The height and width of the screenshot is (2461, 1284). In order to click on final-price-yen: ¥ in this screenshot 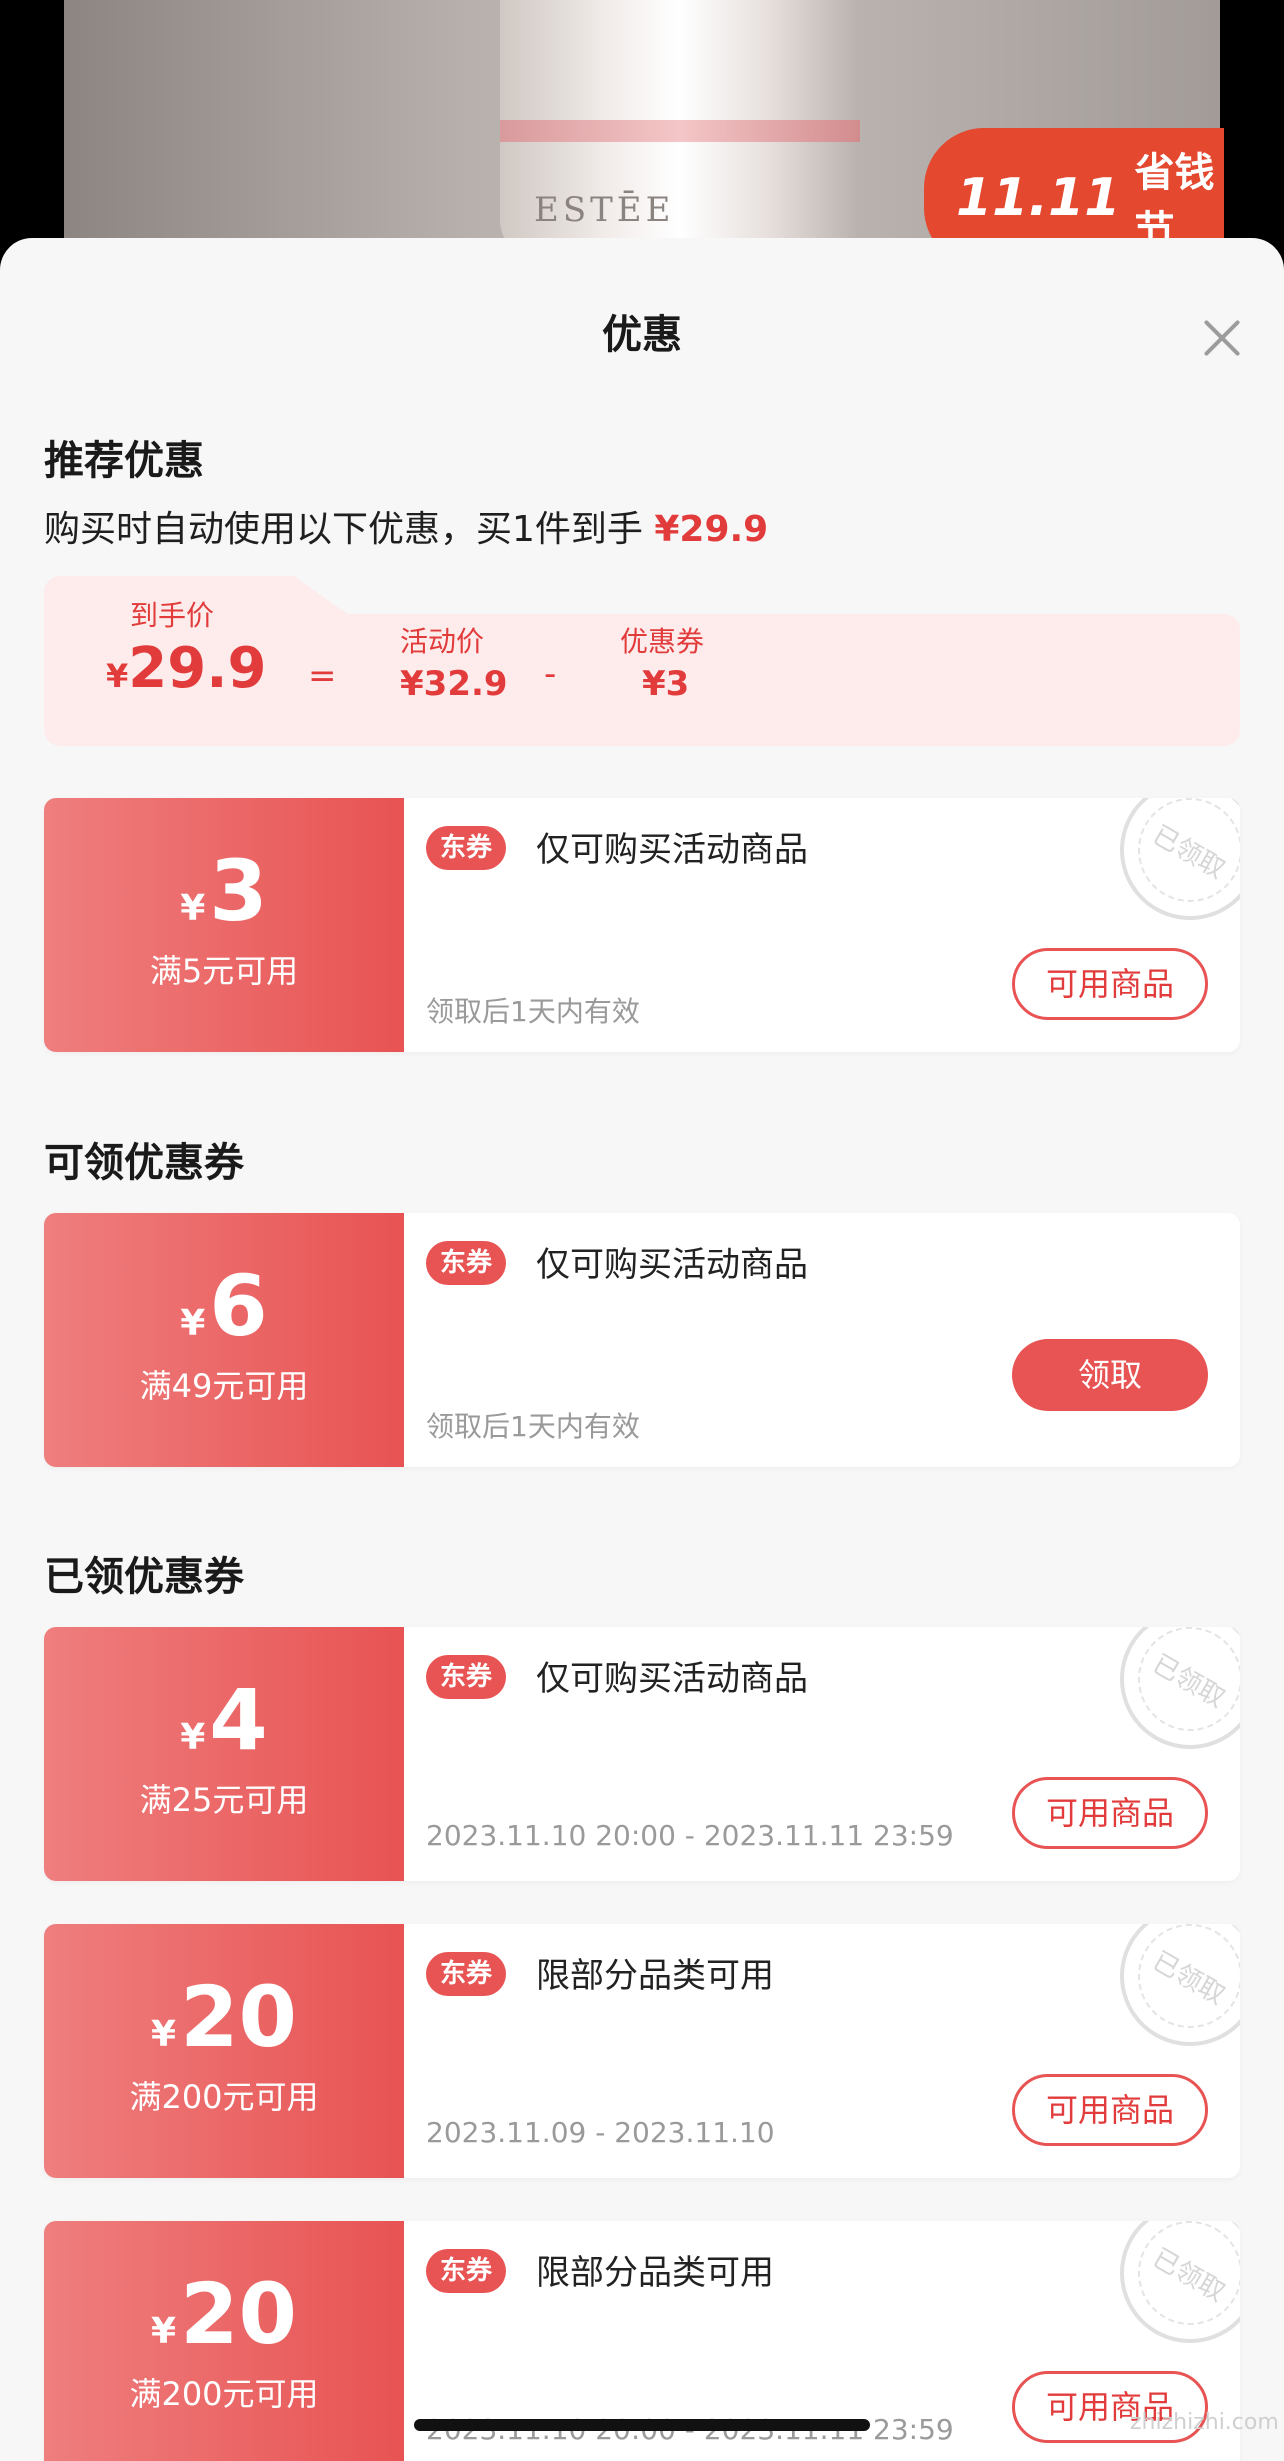, I will do `click(117, 676)`.